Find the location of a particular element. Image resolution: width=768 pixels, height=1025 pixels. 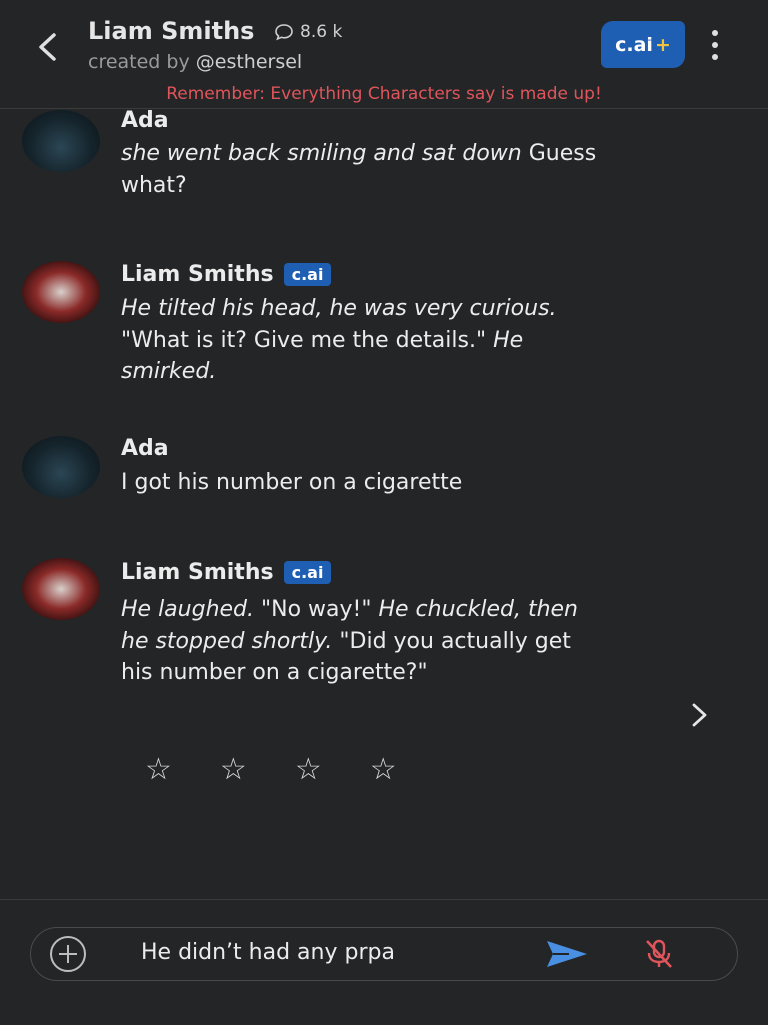

back-button is located at coordinates (47, 47).